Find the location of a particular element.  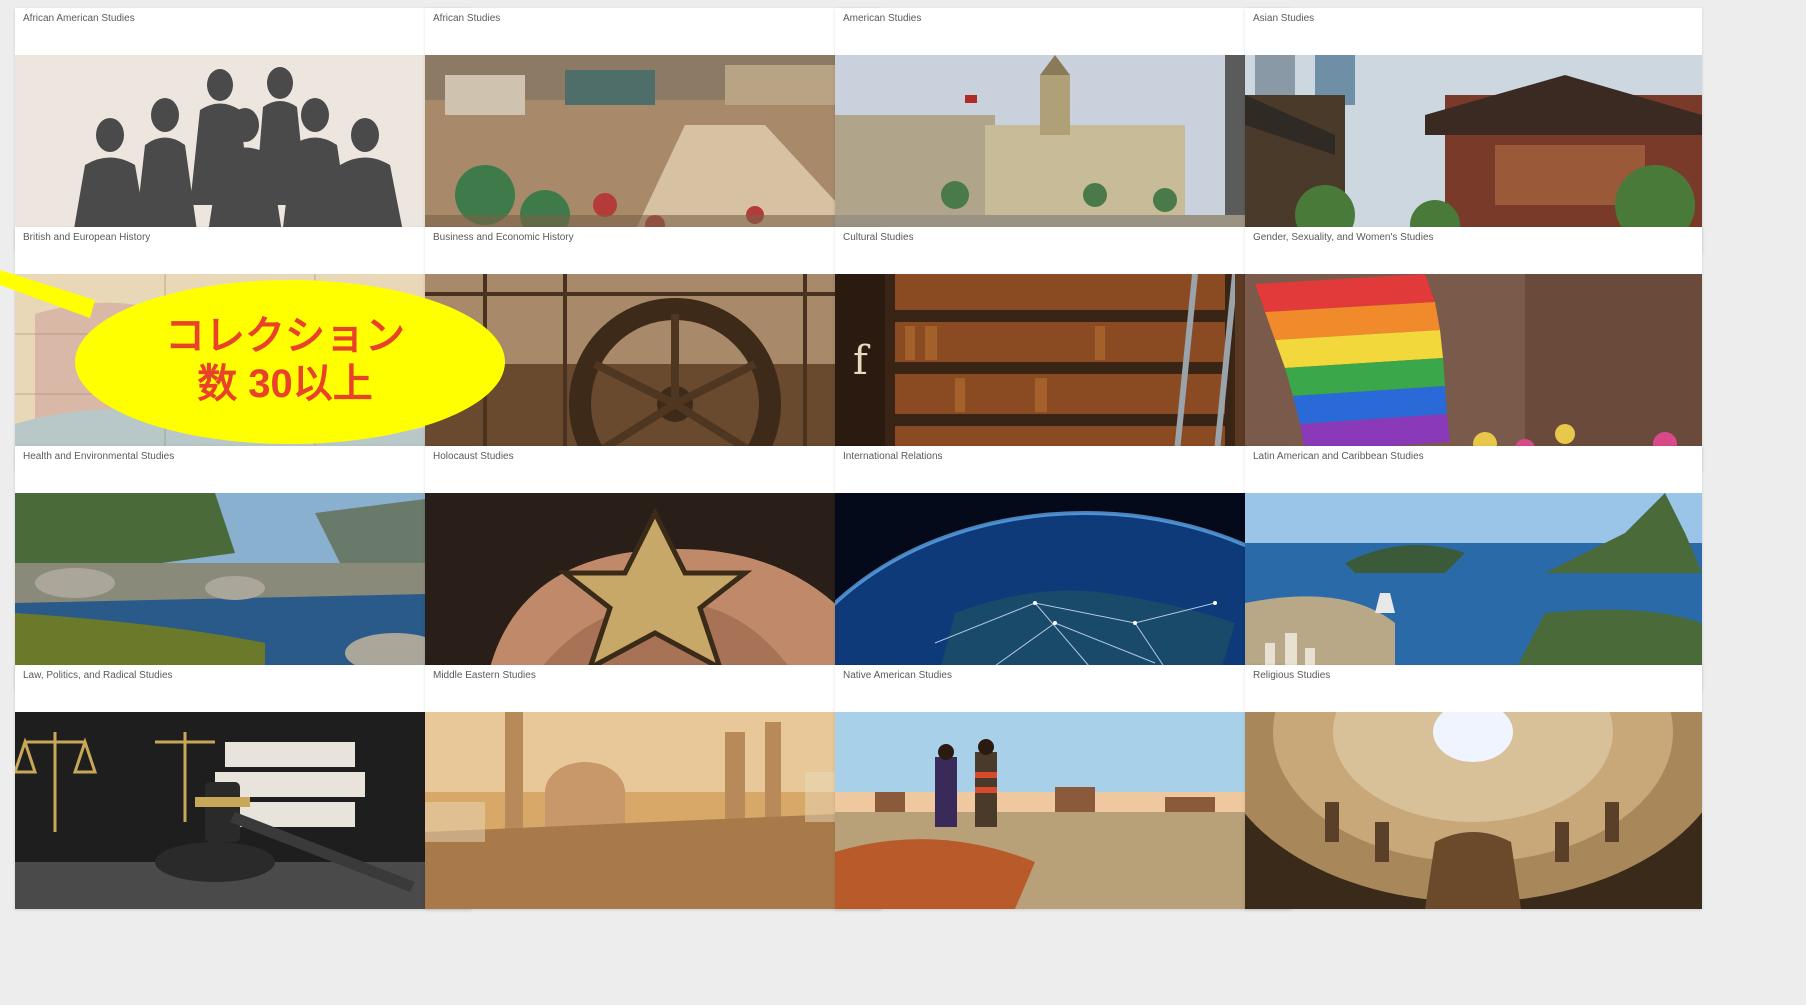

collection-title: Middle Eastern Studies is located at coordinates (484, 675).